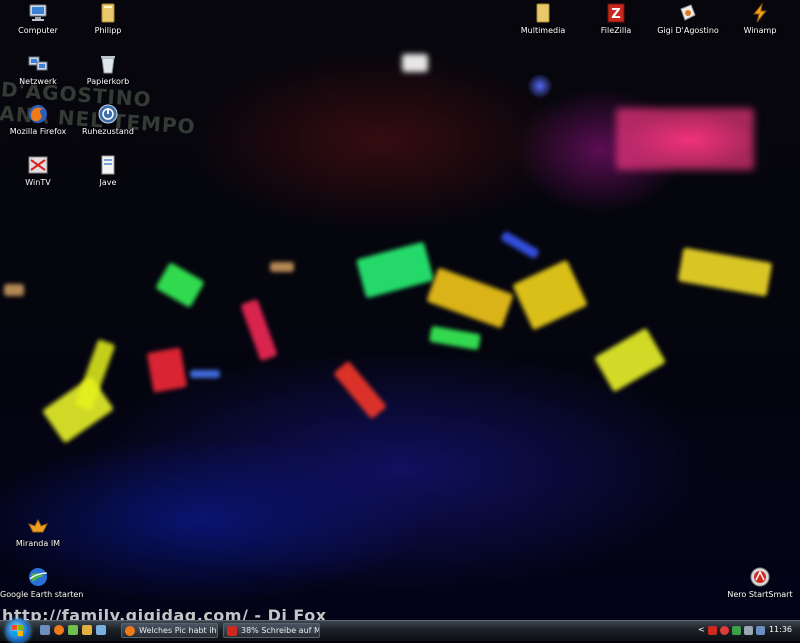 The image size is (800, 643). I want to click on hibernate-icon, so click(108, 114).